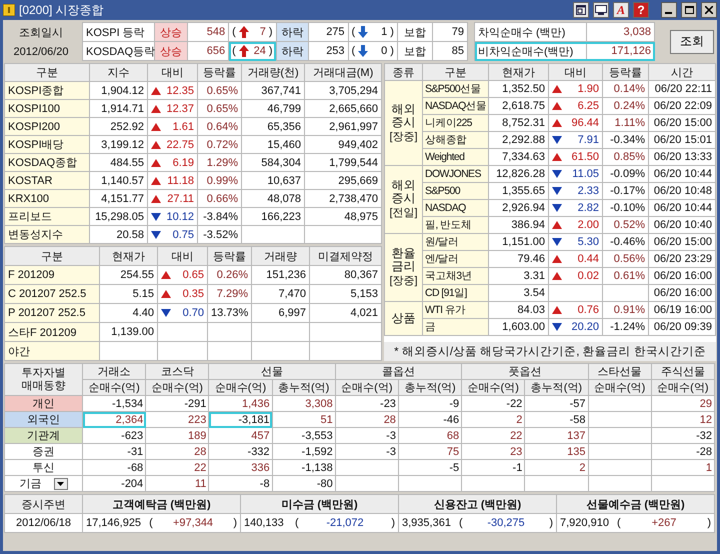 Image resolution: width=720 pixels, height=554 pixels. What do you see at coordinates (625, 106) in the screenshot?
I see `table-cell: 0.24%` at bounding box center [625, 106].